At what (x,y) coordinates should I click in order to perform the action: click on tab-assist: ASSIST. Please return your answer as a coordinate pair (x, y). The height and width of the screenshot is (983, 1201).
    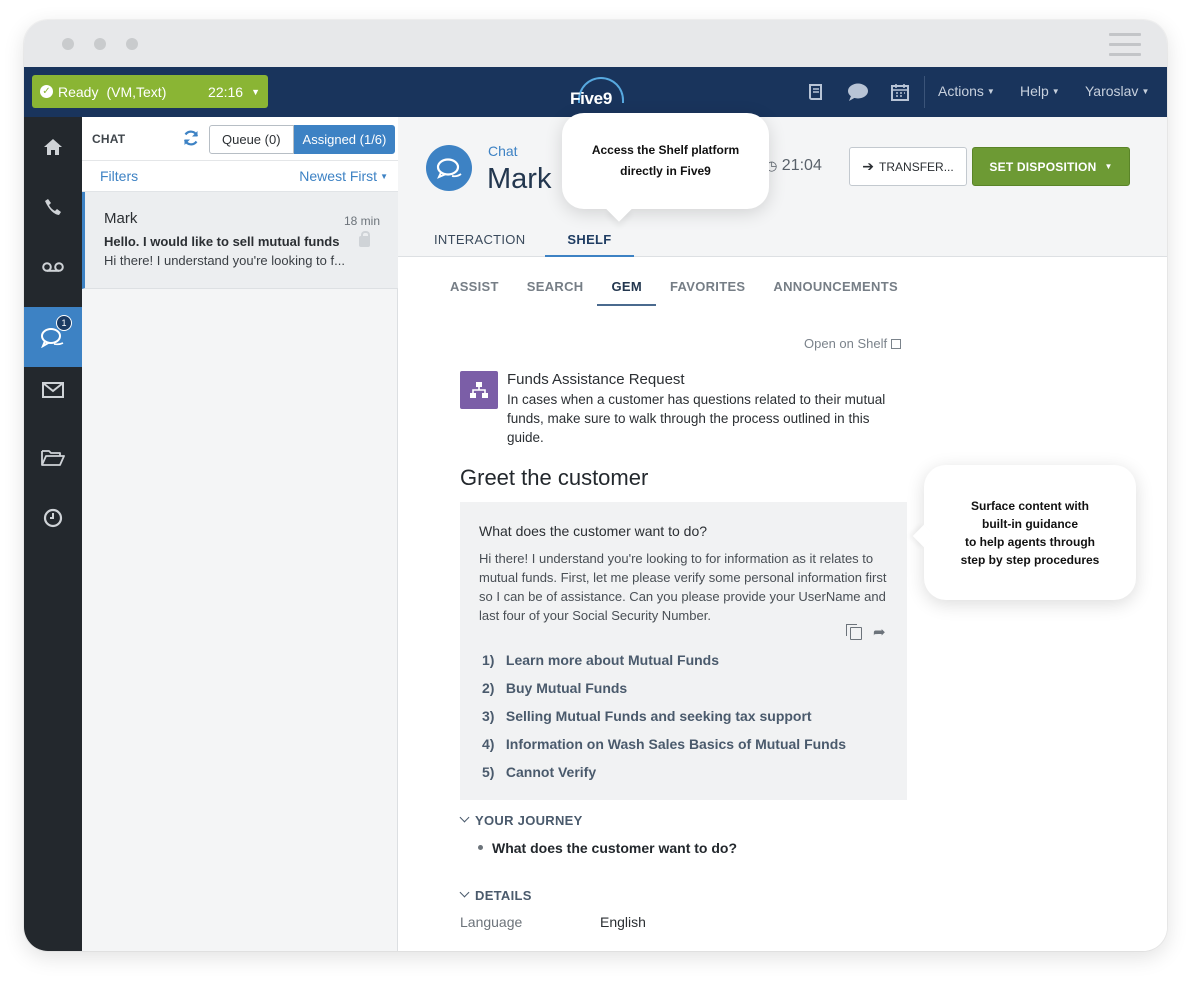
    Looking at the image, I should click on (475, 290).